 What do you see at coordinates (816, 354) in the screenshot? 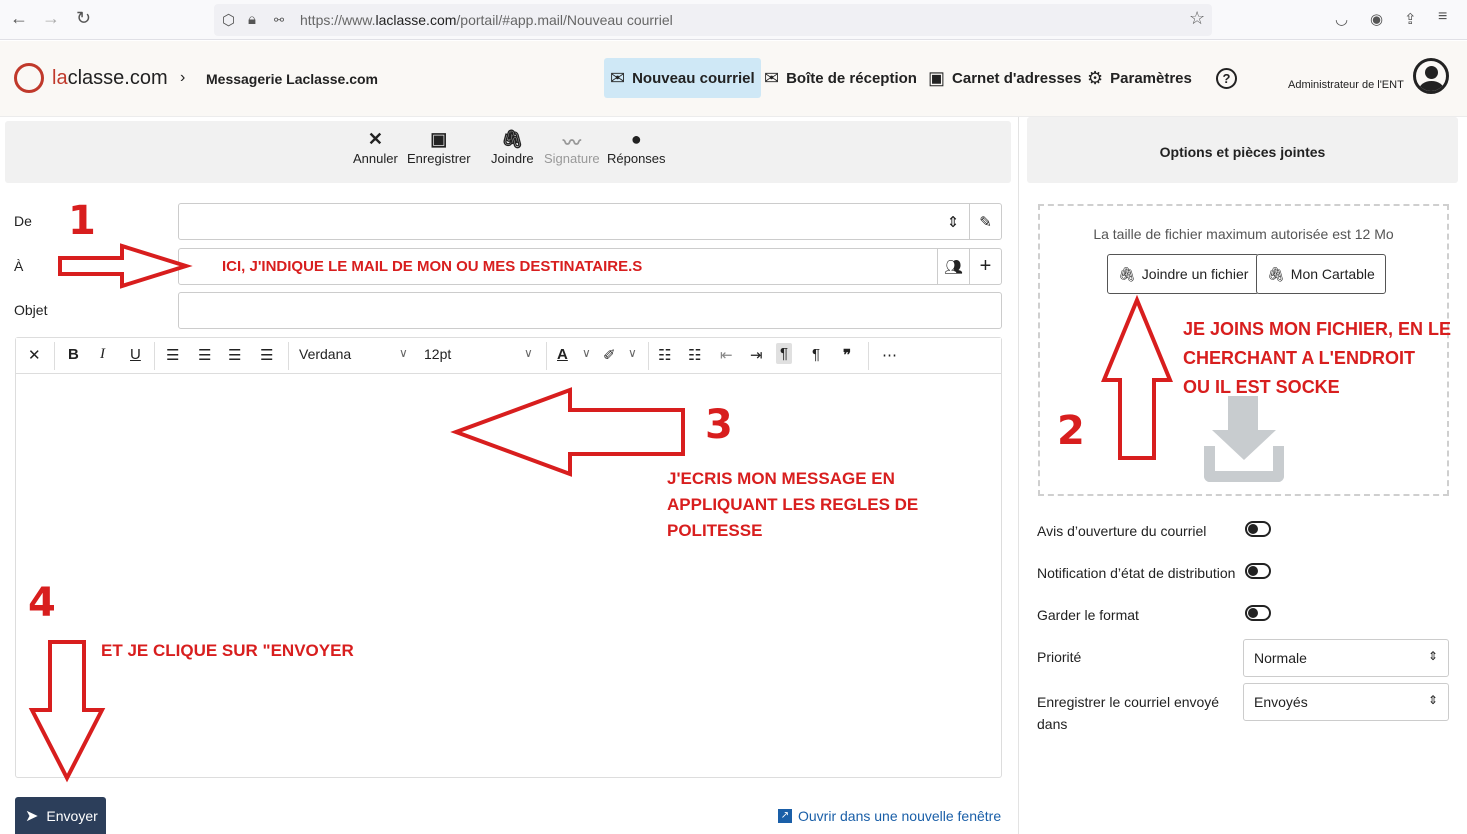
I see `rtl-icon: ¶` at bounding box center [816, 354].